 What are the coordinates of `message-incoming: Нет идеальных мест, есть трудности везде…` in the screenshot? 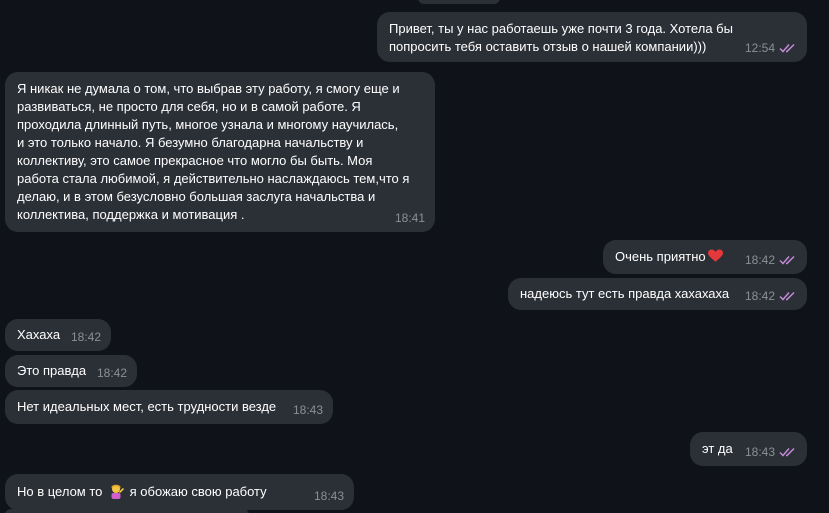 It's located at (169, 407).